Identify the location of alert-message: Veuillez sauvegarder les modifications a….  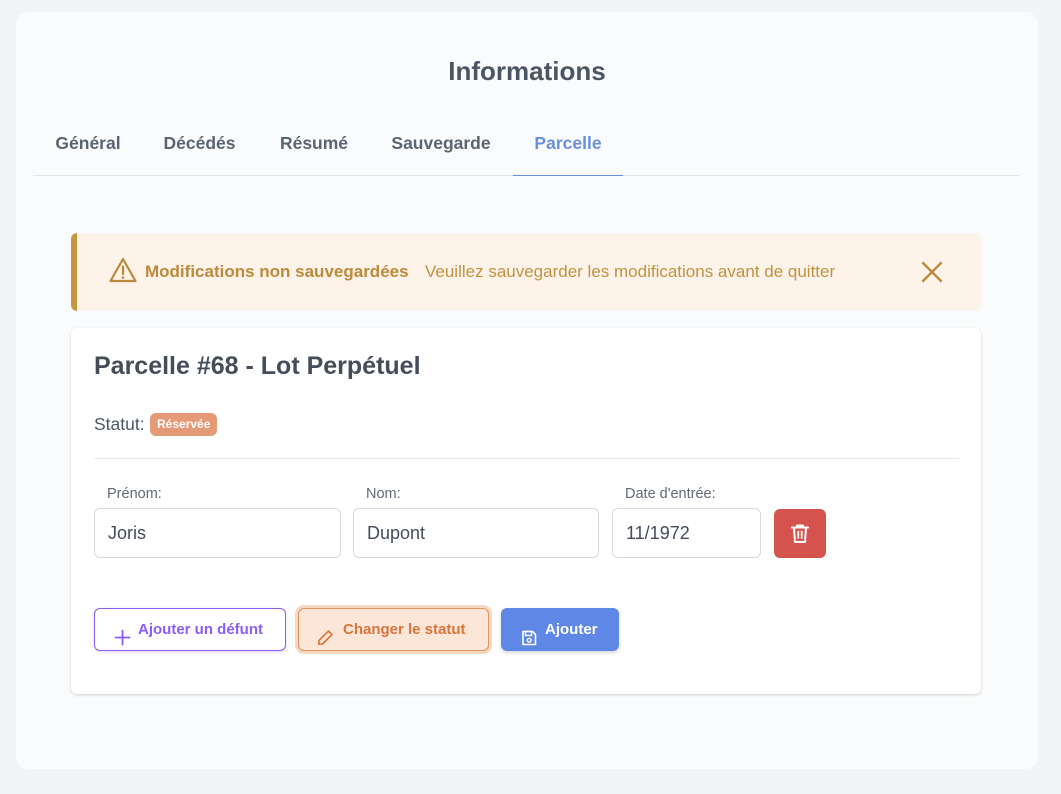
(630, 271).